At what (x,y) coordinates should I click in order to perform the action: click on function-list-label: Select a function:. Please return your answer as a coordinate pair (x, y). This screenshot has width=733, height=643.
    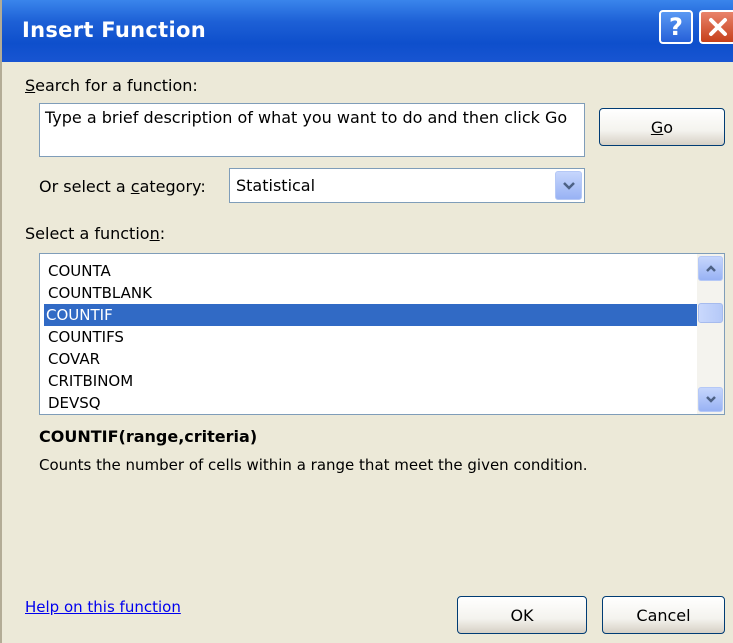
    Looking at the image, I should click on (95, 233).